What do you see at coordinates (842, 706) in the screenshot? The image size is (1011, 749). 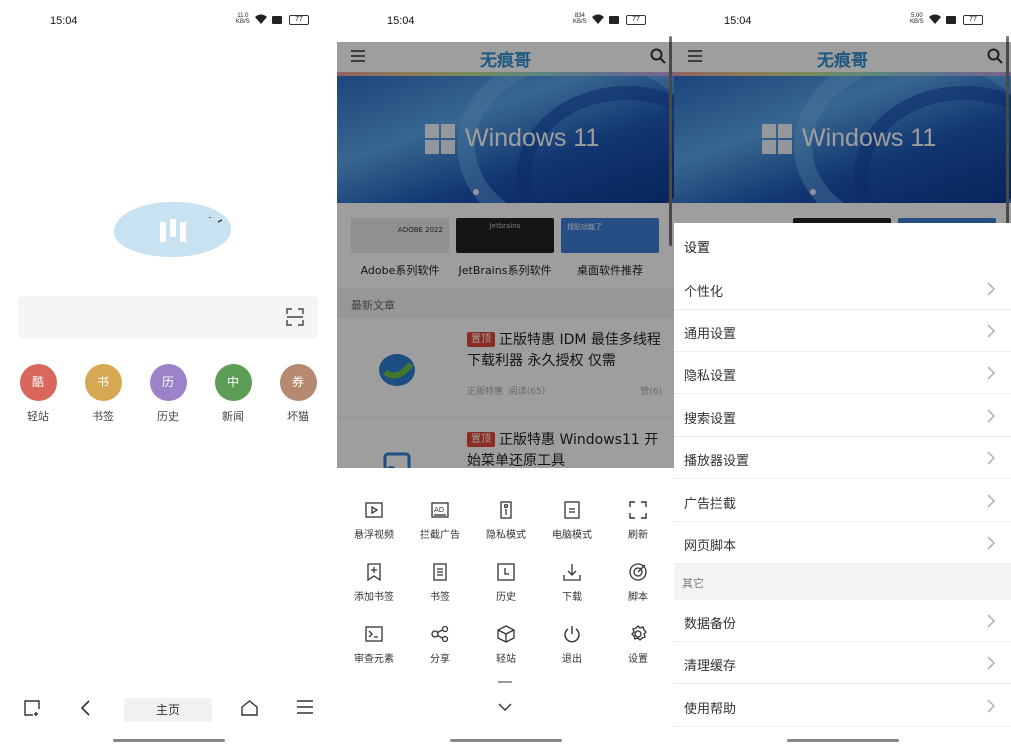 I see `settings-item-help: 使用帮助` at bounding box center [842, 706].